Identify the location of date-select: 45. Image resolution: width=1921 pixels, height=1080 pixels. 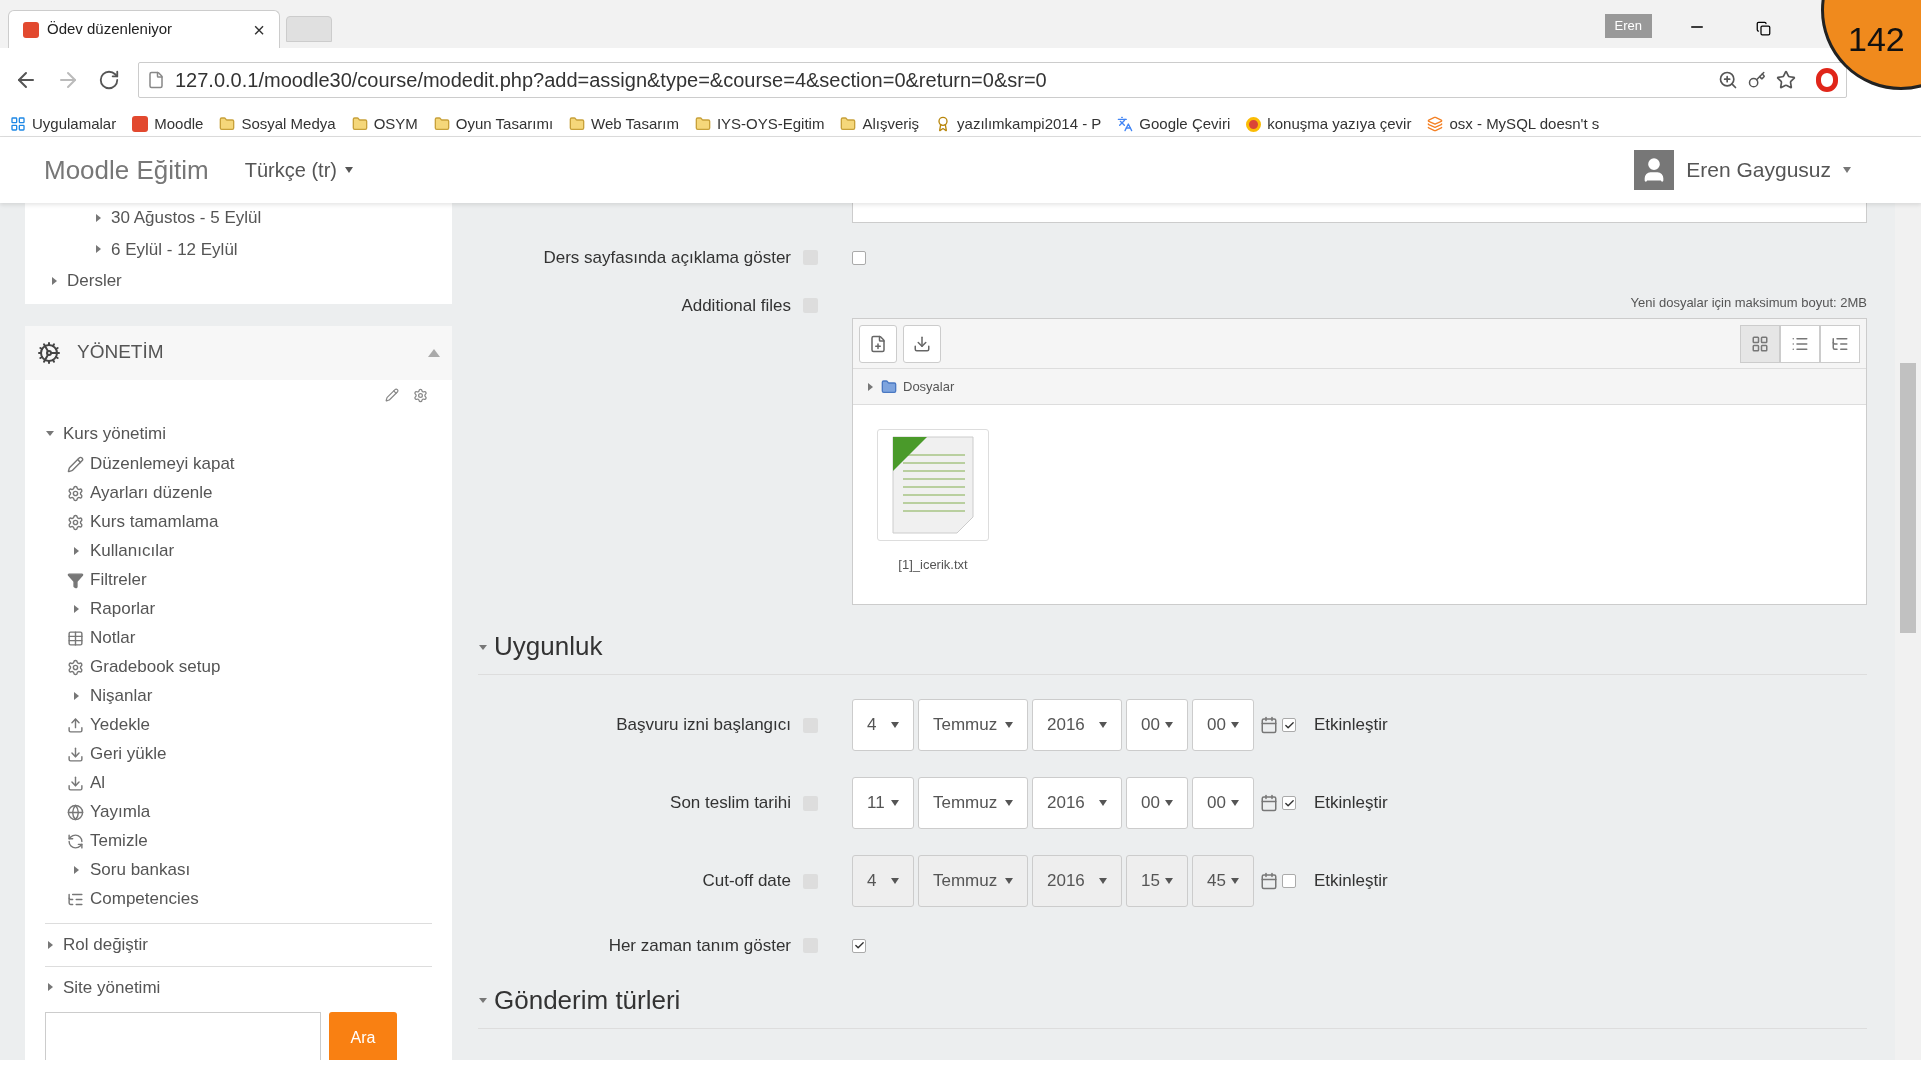
(1223, 881).